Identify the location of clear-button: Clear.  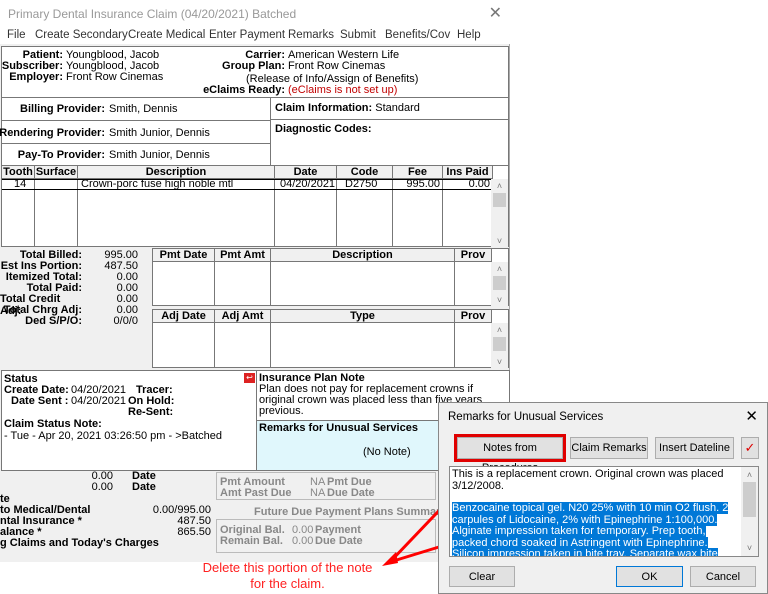
(482, 576).